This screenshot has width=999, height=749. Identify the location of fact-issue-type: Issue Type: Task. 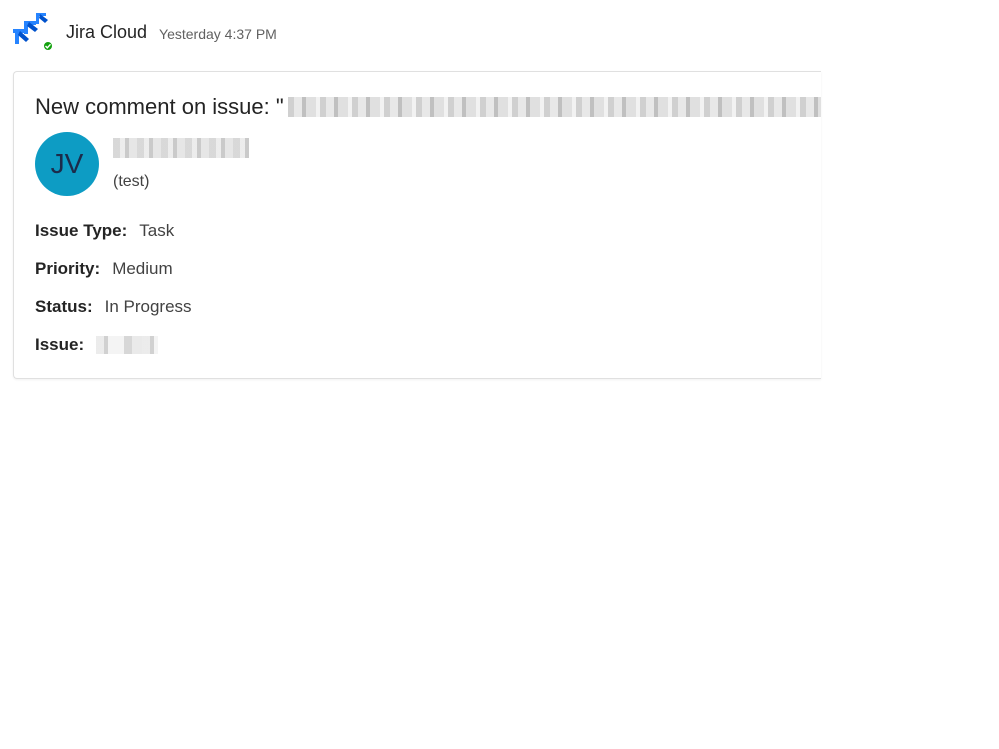
(113, 231).